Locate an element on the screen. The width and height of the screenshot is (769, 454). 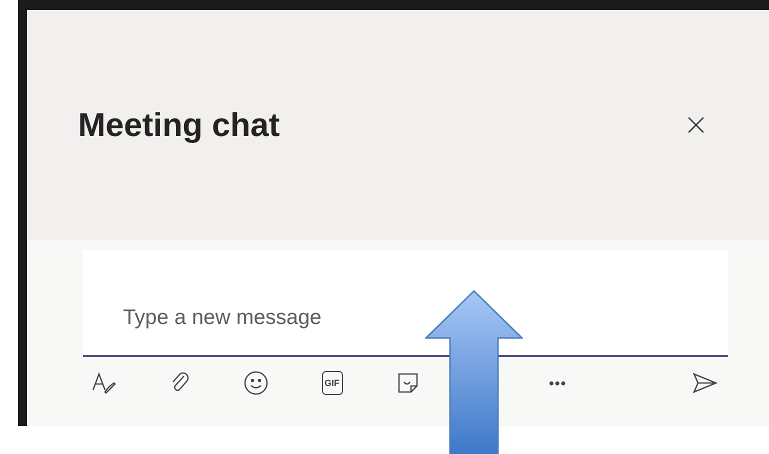
gif-button: GIF is located at coordinates (332, 383).